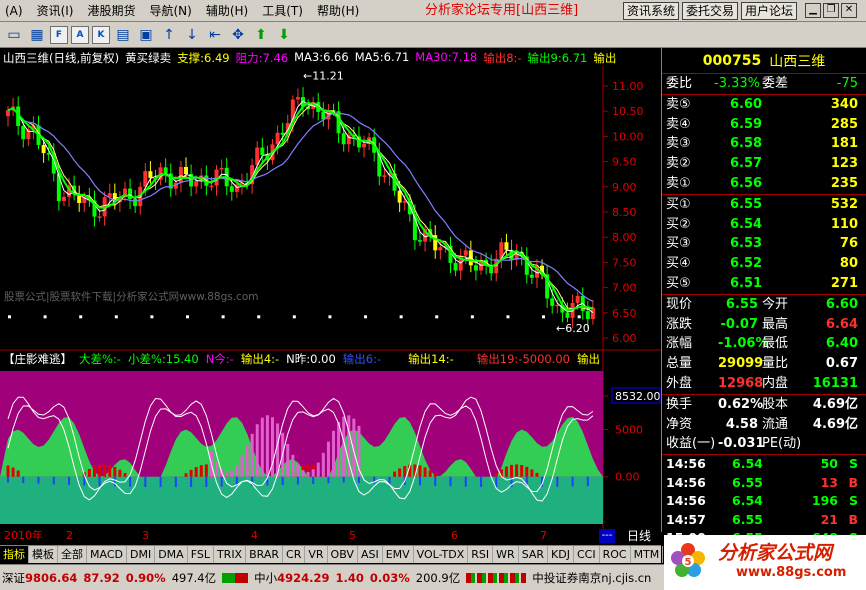  Describe the element at coordinates (101, 34) in the screenshot. I see `k-icon: K` at that location.